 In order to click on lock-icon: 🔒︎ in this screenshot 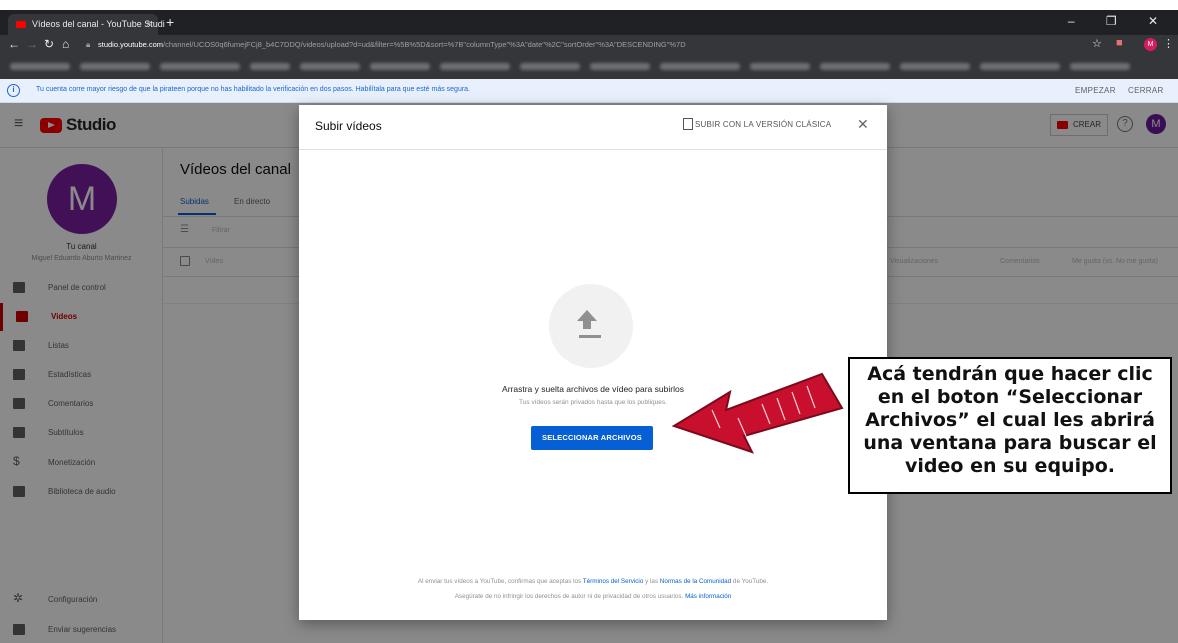, I will do `click(88, 44)`.